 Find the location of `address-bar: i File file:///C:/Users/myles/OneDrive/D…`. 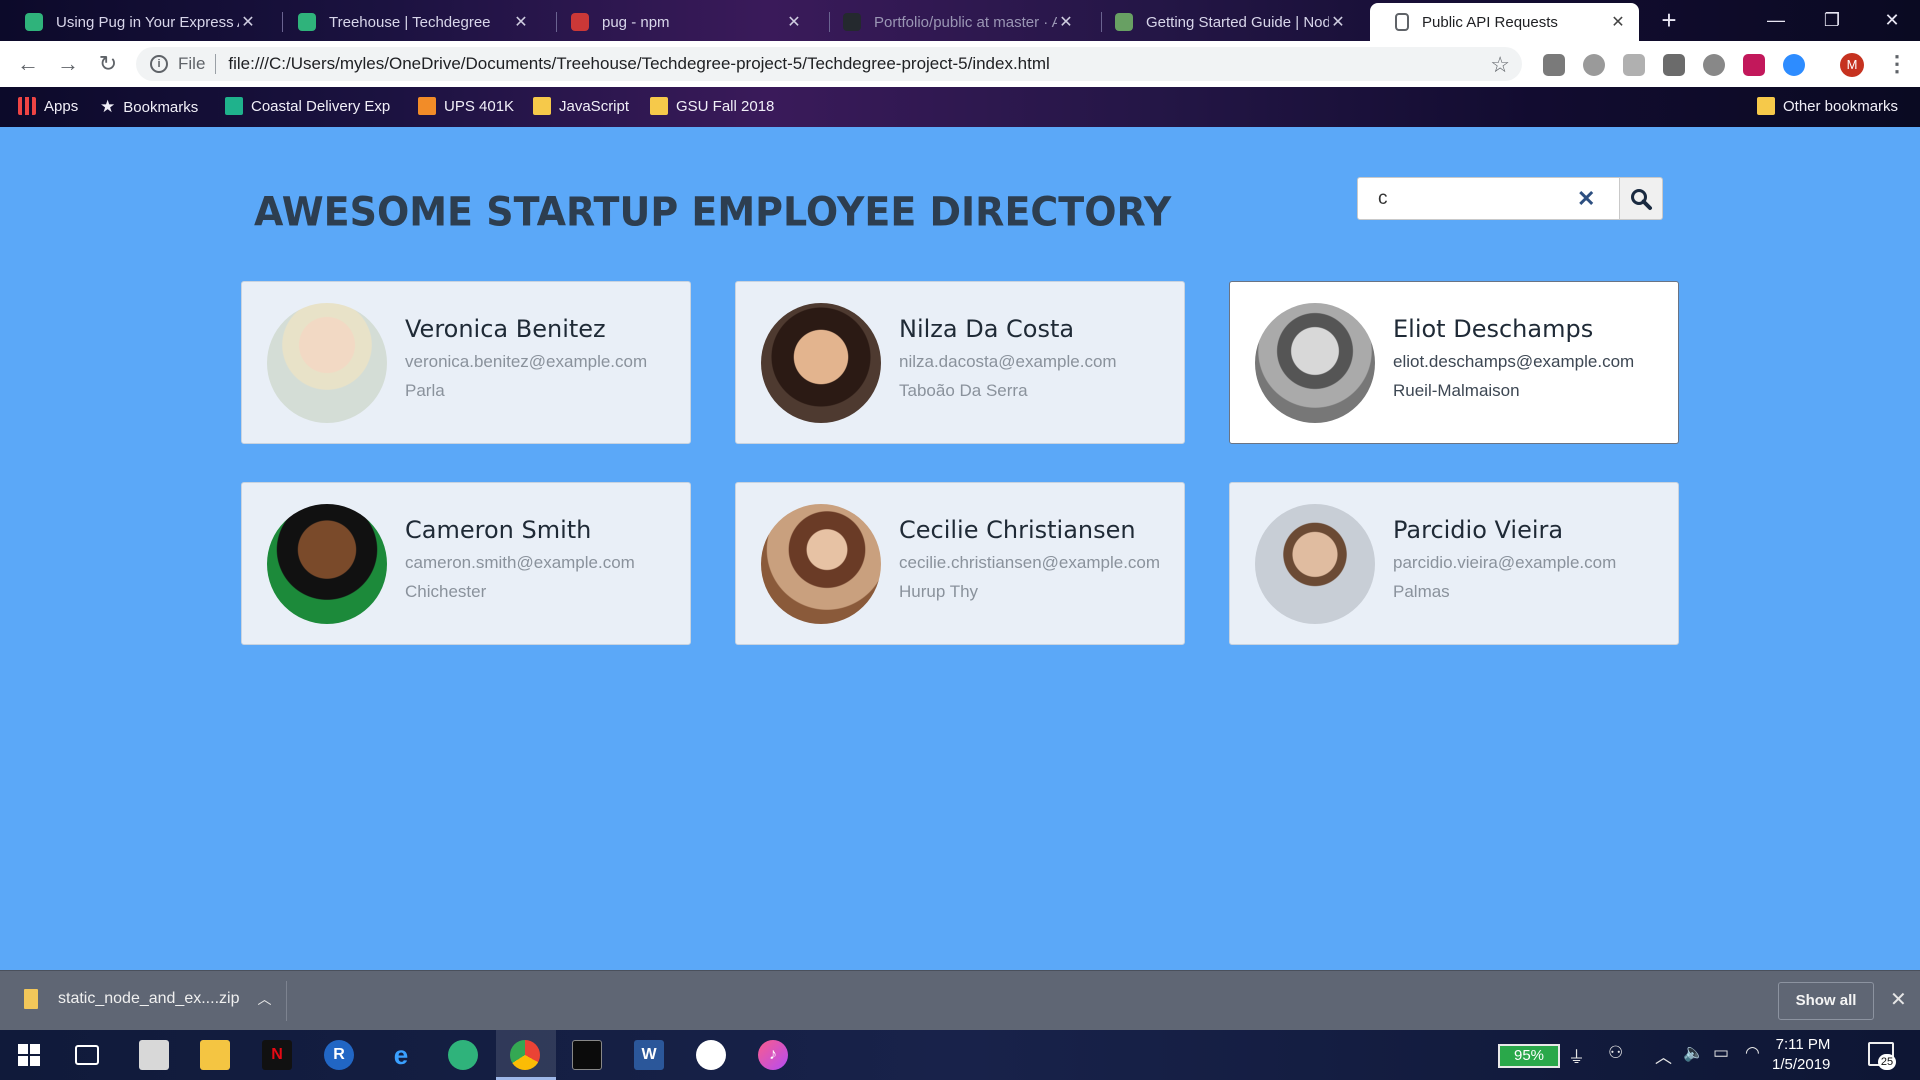

address-bar: i File file:///C:/Users/myles/OneDrive/D… is located at coordinates (829, 64).